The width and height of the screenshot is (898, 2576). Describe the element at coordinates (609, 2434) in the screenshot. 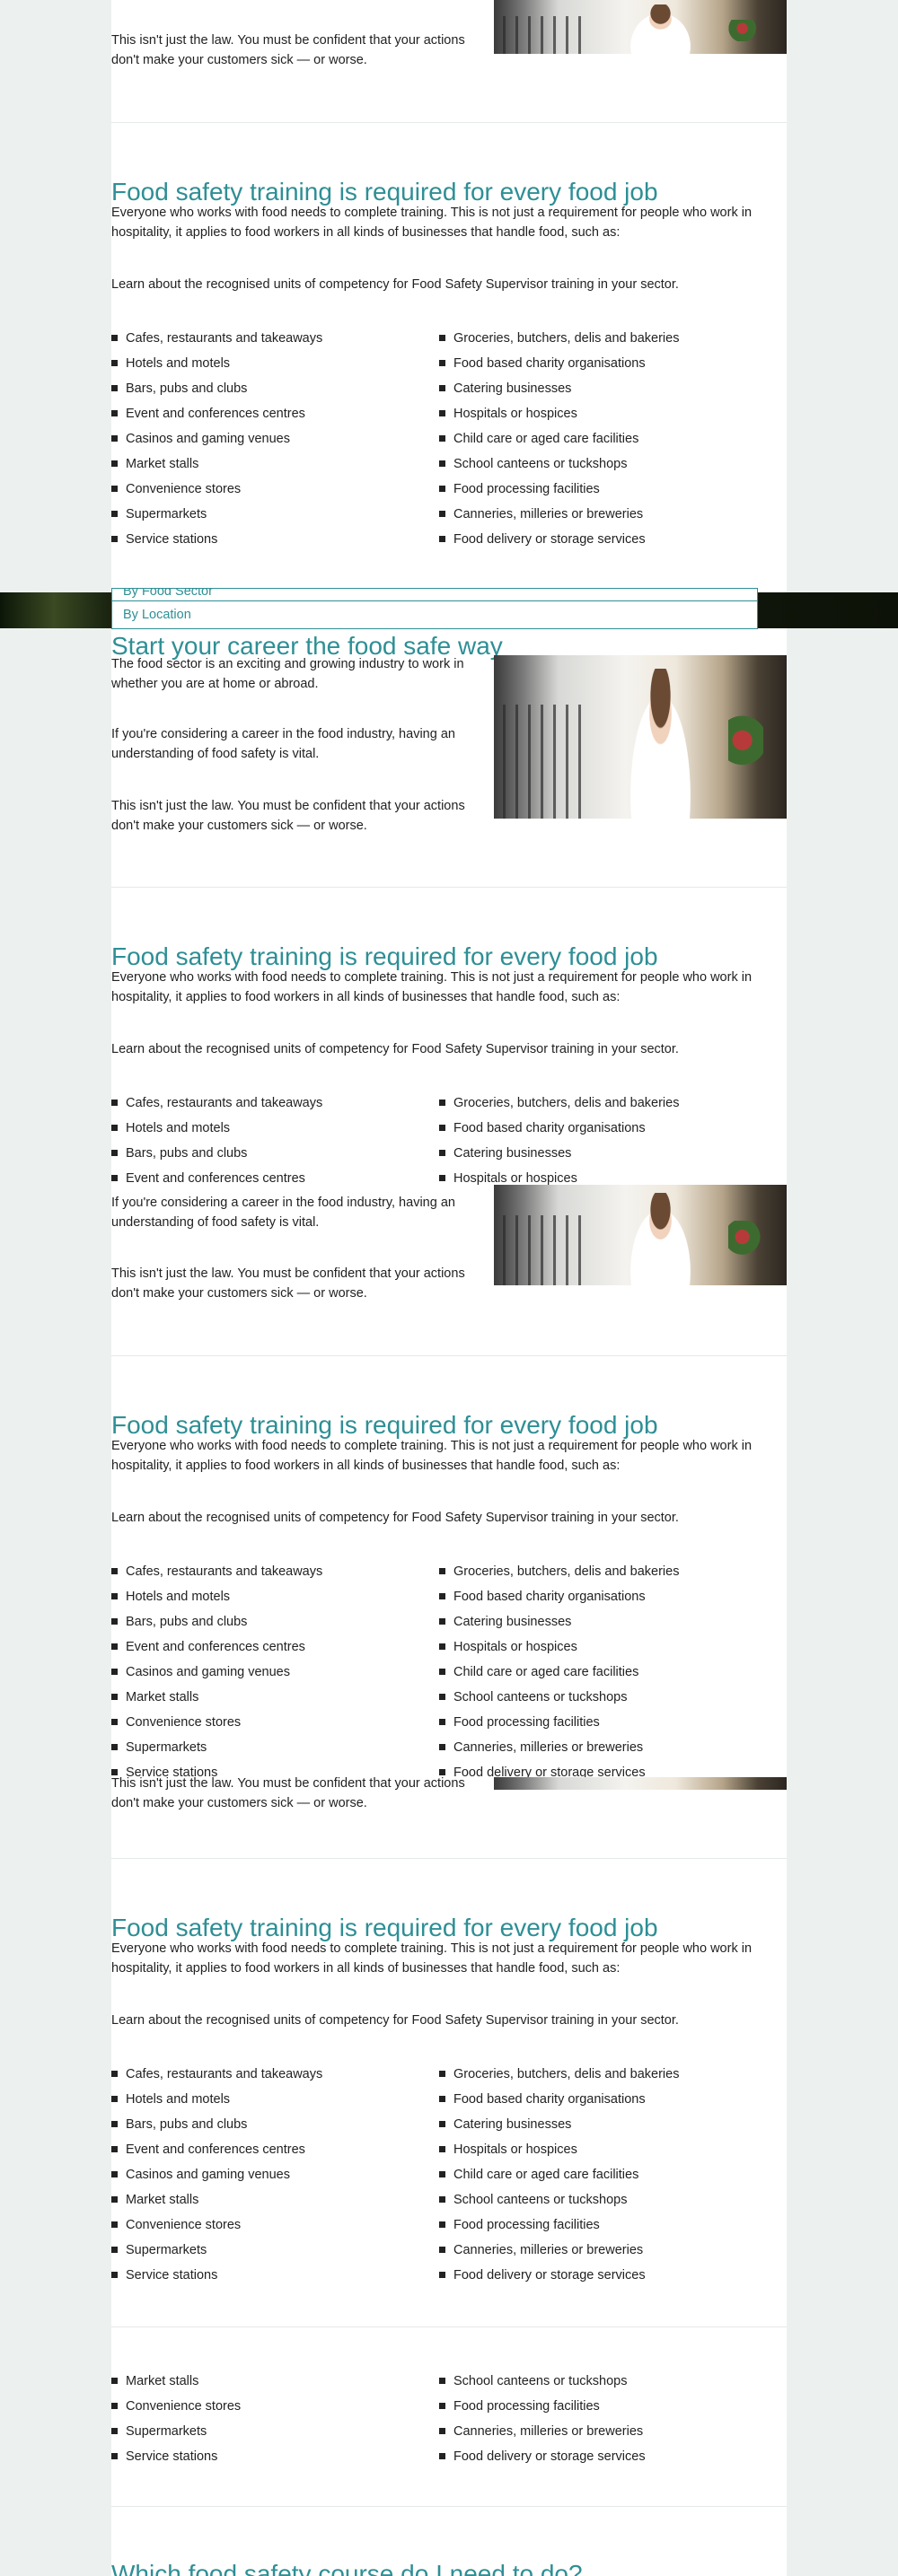

I see `list-item: Canneries, milleries or breweries` at that location.